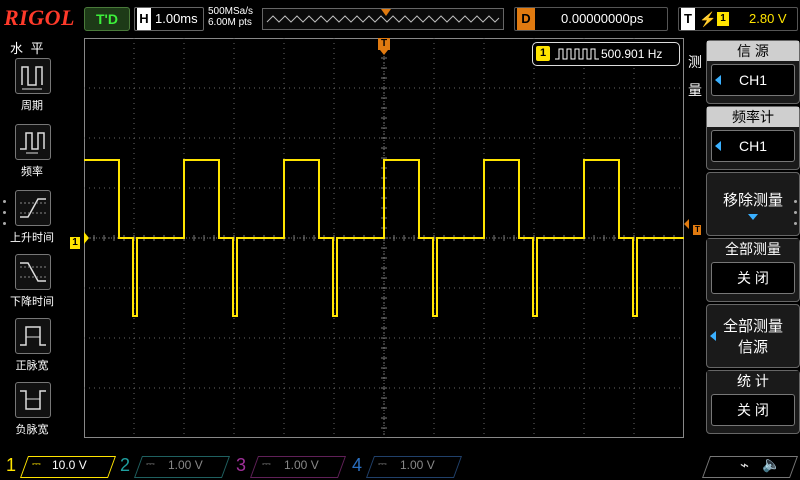 The width and height of the screenshot is (800, 480). What do you see at coordinates (695, 90) in the screenshot?
I see `menu-side-label-quantity: 量` at bounding box center [695, 90].